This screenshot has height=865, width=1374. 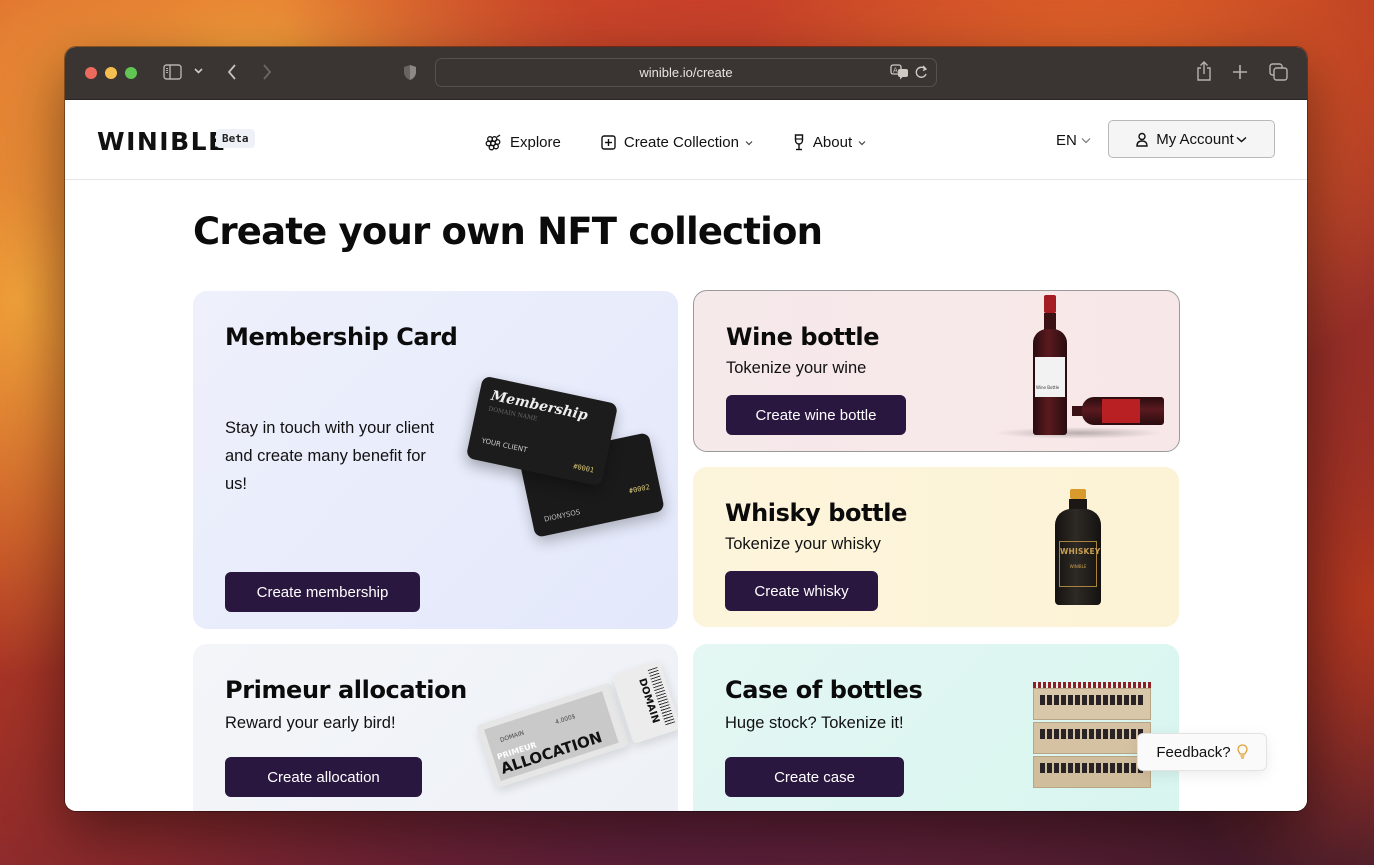 I want to click on membership-back-number: #0002, so click(x=639, y=489).